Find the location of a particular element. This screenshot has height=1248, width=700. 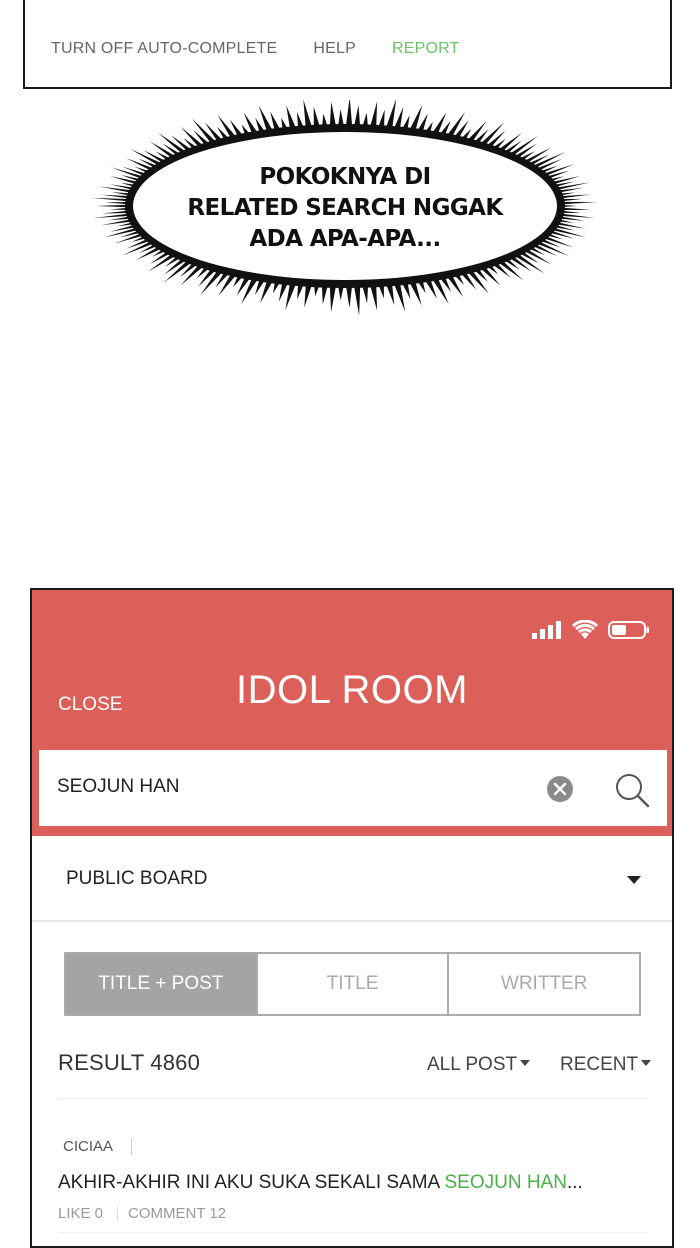

bubble-line: POKOKNYA DI is located at coordinates (345, 177).